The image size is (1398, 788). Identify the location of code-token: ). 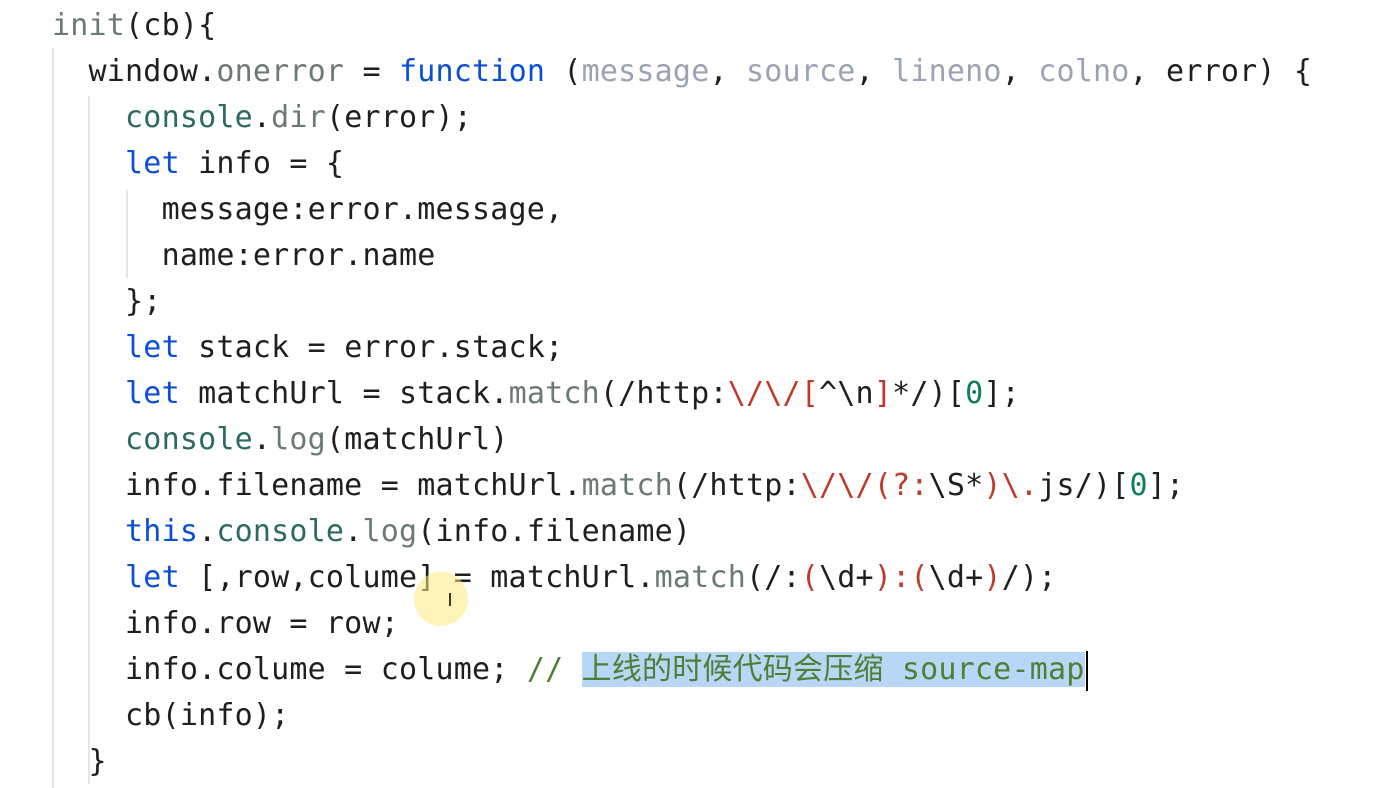
(992, 577).